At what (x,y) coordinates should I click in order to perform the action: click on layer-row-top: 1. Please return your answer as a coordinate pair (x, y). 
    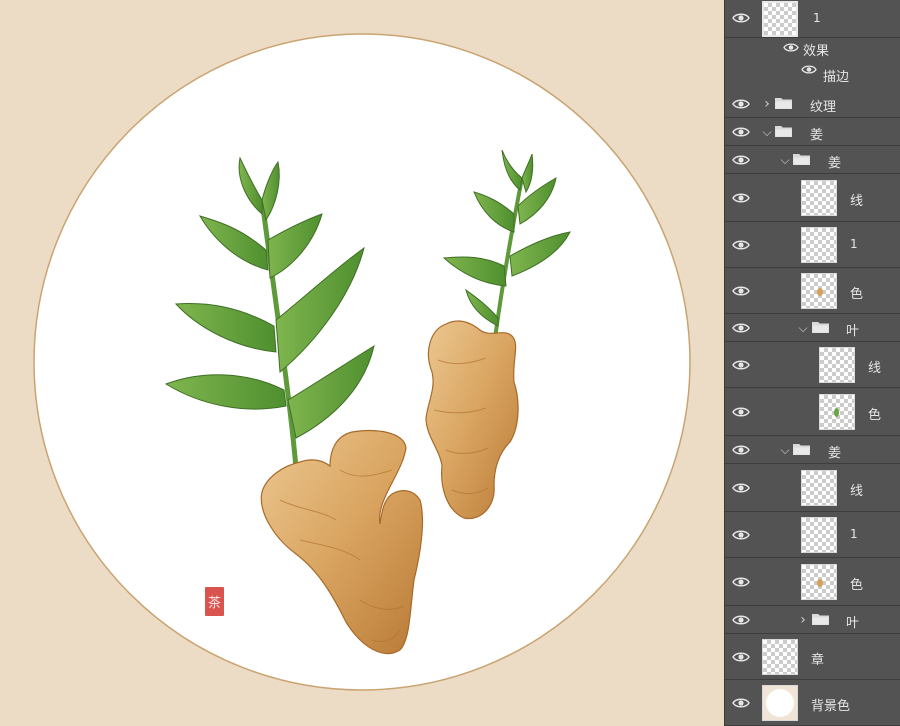
    Looking at the image, I should click on (812, 19).